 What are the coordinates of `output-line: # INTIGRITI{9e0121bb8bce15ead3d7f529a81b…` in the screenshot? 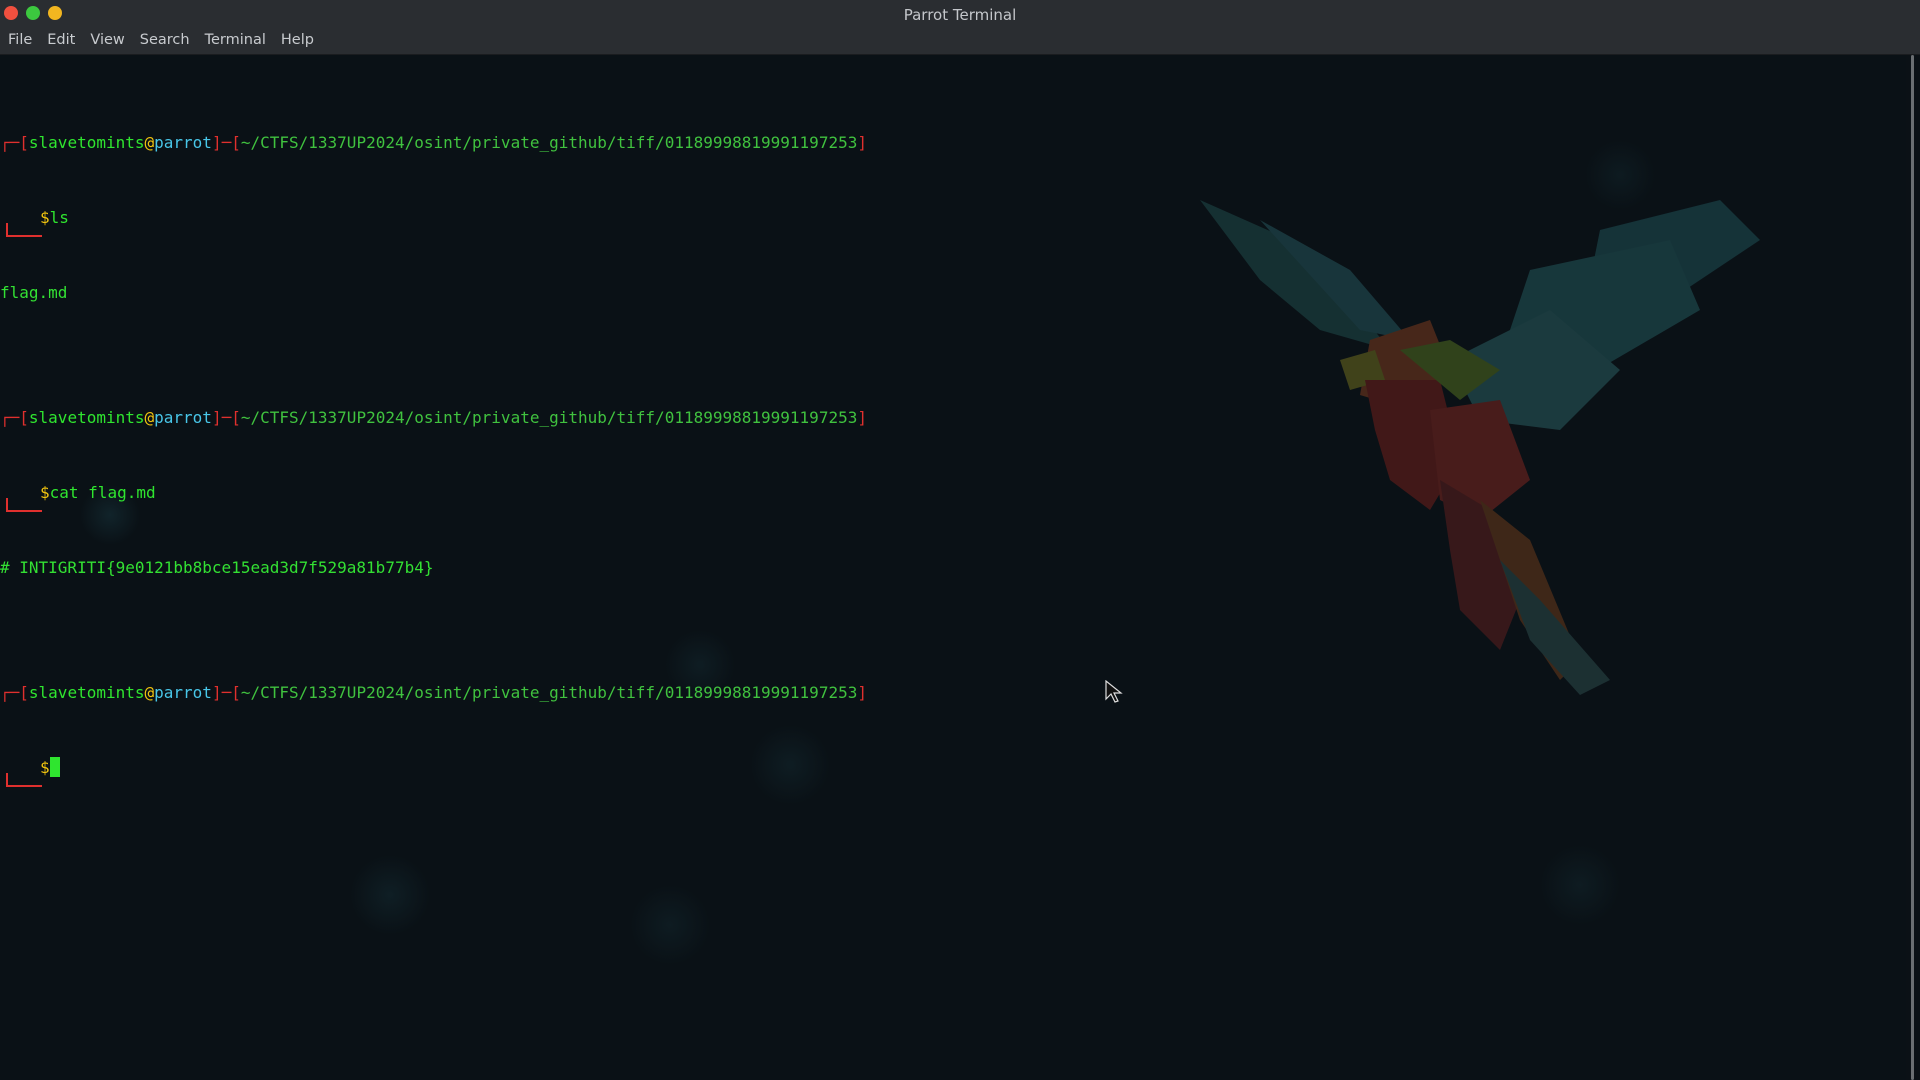 It's located at (500, 567).